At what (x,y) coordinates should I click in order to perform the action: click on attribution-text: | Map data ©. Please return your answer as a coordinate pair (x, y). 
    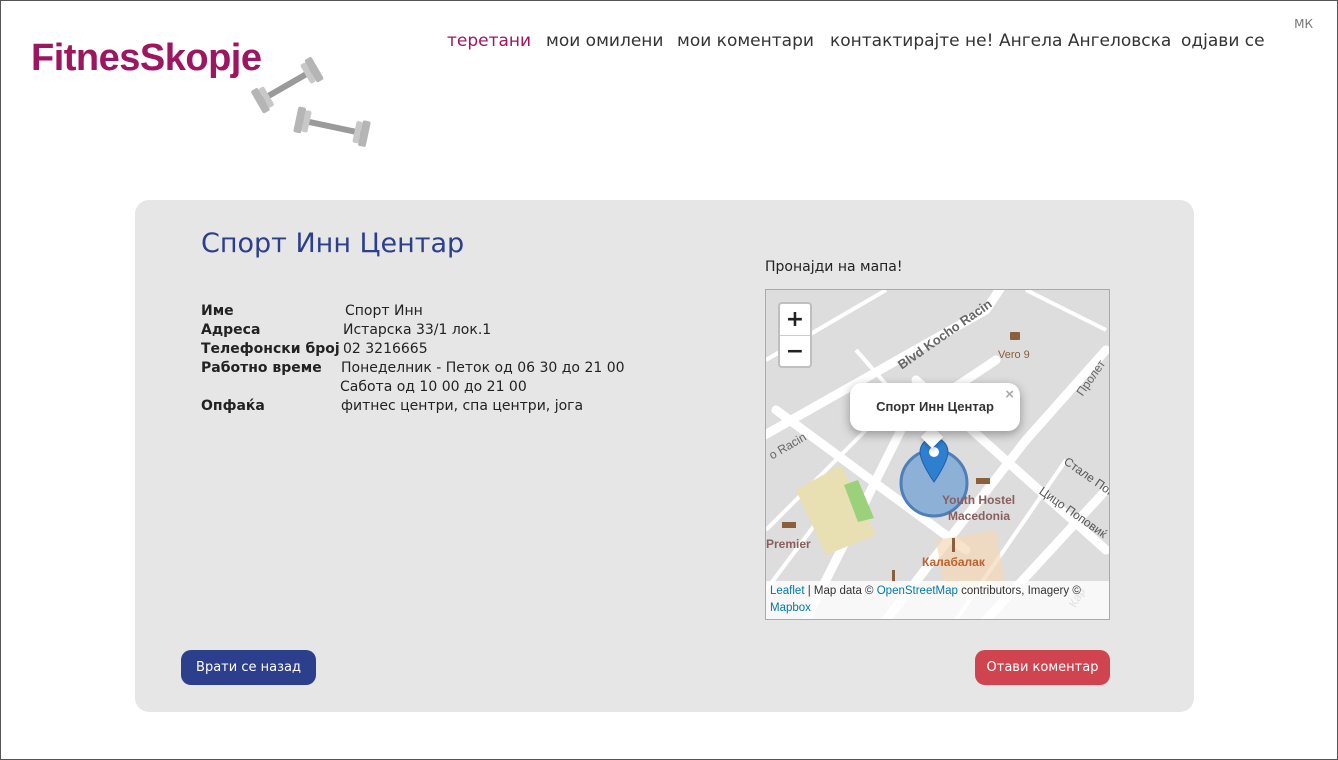
    Looking at the image, I should click on (840, 591).